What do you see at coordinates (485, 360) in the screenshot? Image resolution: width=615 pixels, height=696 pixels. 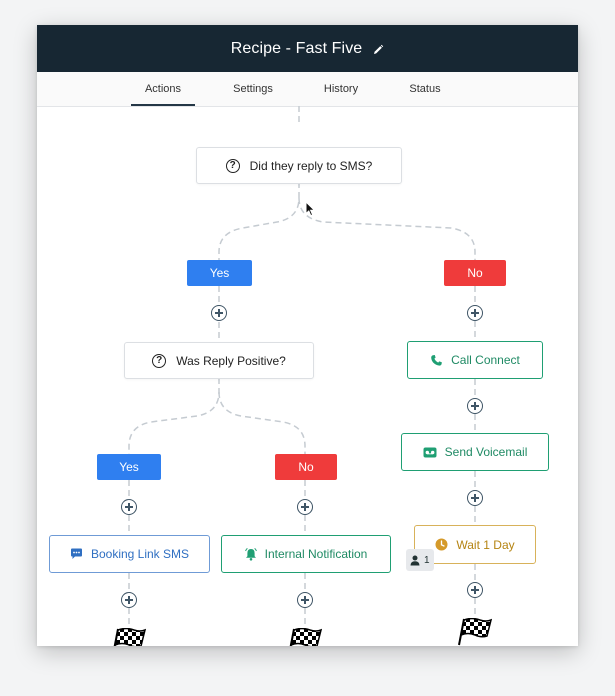 I see `action-label: Call Connect` at bounding box center [485, 360].